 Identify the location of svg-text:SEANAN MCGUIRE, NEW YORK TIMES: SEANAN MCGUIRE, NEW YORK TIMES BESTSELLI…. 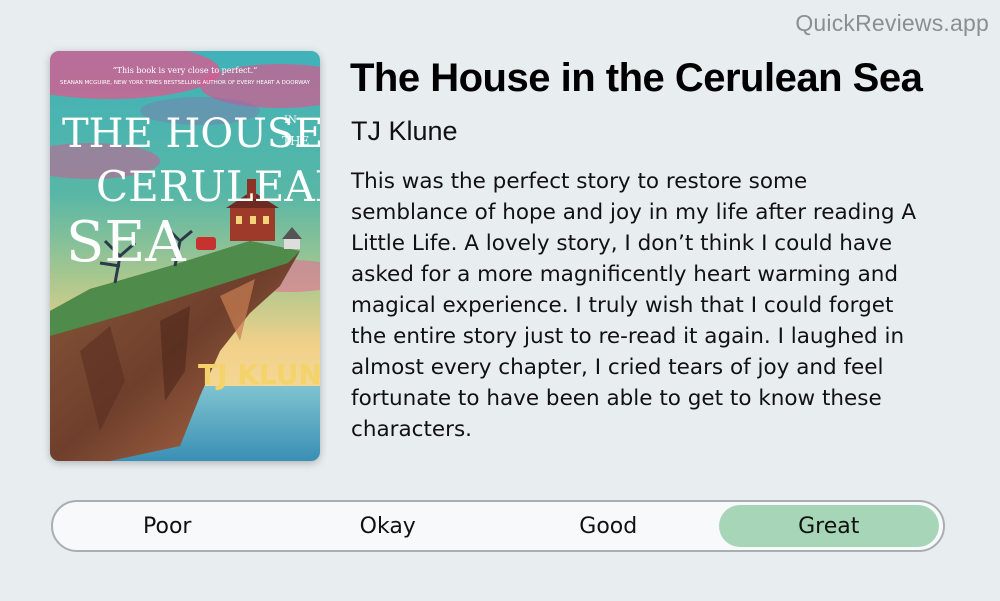
(185, 83).